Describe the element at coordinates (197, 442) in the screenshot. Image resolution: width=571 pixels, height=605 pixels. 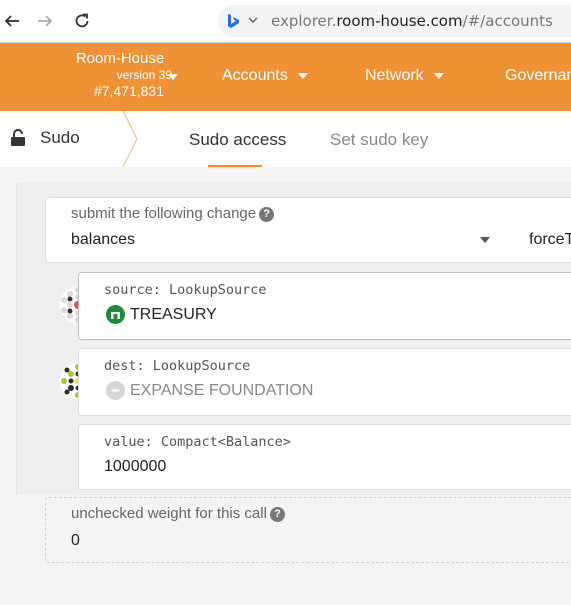
I see `value-label: value: Compact<Balance>` at that location.